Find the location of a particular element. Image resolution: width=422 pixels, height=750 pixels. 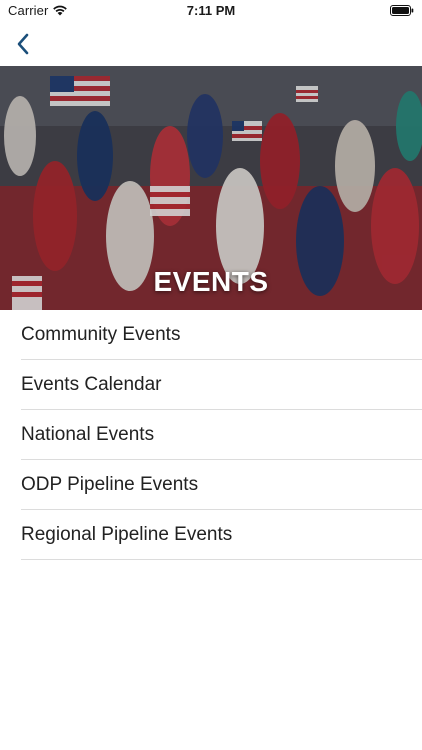

status-bar: Carrier 7:11 PM is located at coordinates (211, 11).